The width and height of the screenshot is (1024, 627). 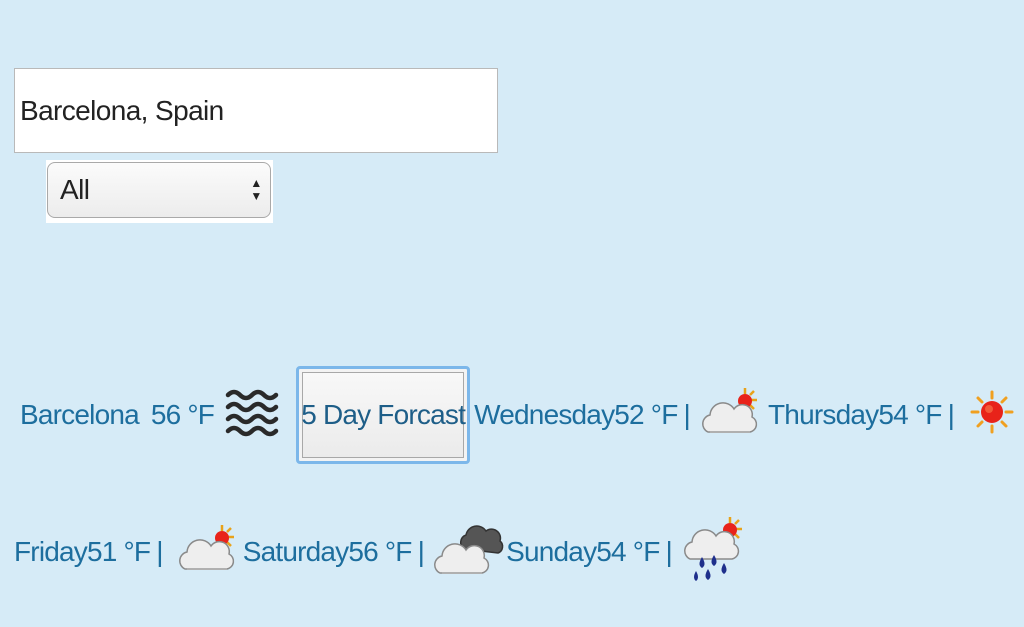 What do you see at coordinates (256, 196) in the screenshot?
I see `arrow-down-icon: ▼` at bounding box center [256, 196].